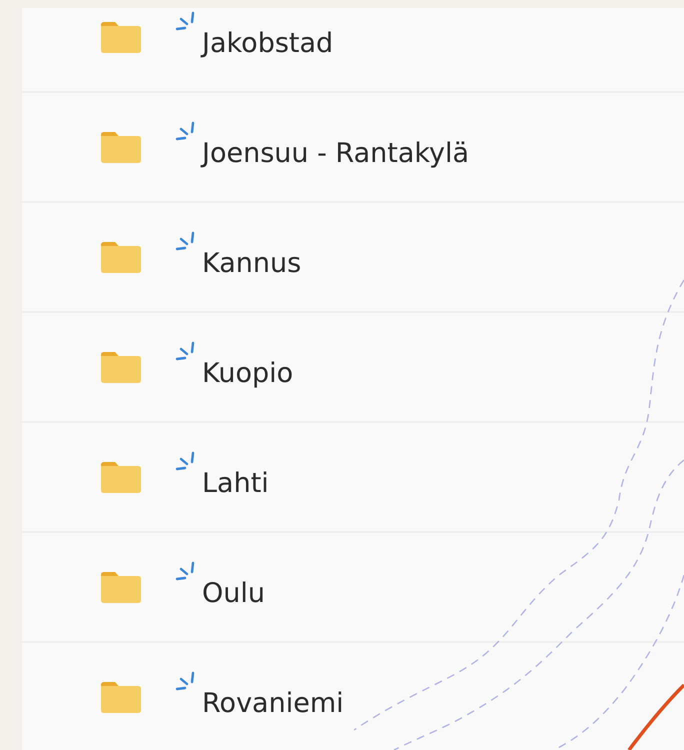  What do you see at coordinates (233, 592) in the screenshot?
I see `folder-name: Oulu` at bounding box center [233, 592].